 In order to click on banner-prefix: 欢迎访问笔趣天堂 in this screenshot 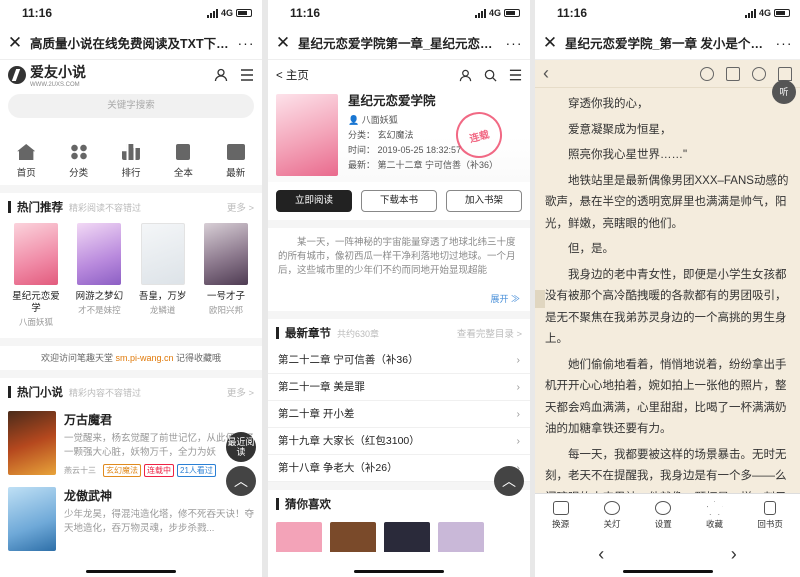, I will do `click(76, 358)`.